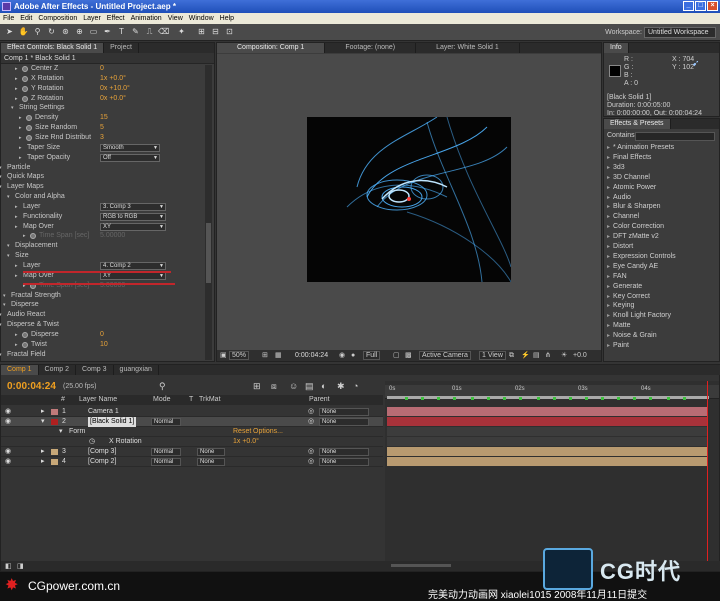  What do you see at coordinates (54, 422) in the screenshot?
I see `label-color-swatch` at bounding box center [54, 422].